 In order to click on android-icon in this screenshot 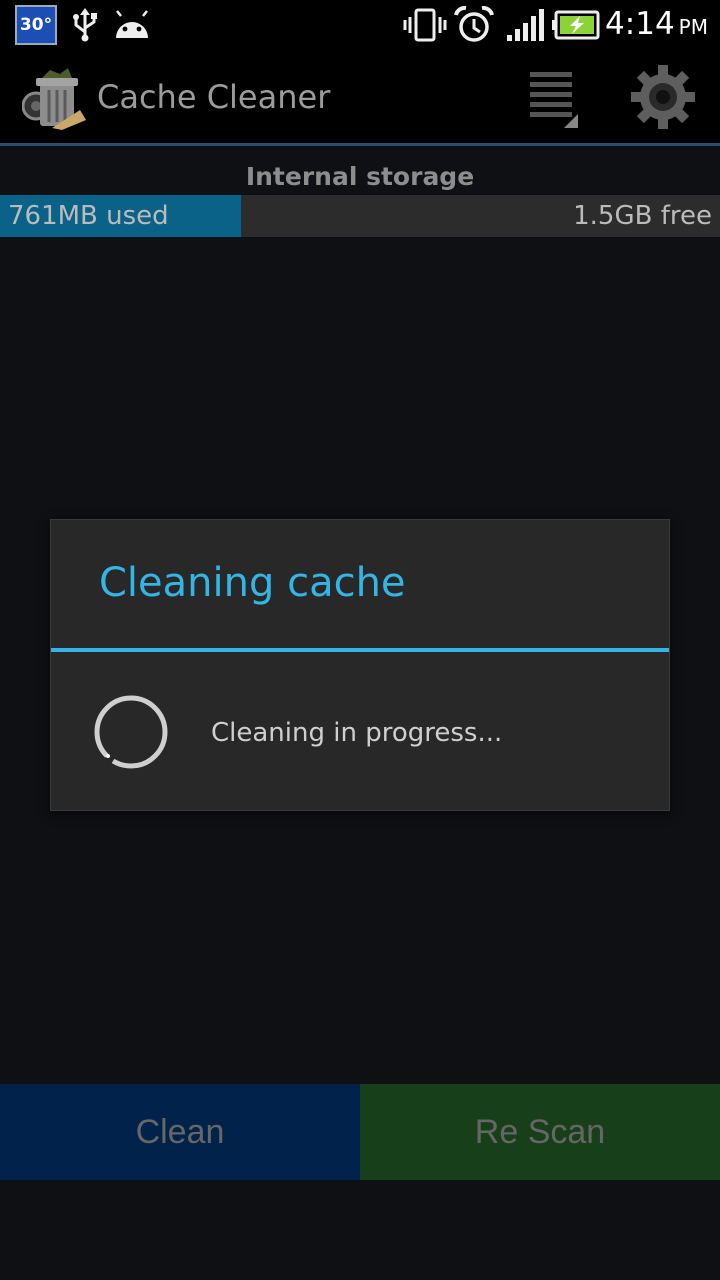, I will do `click(132, 25)`.